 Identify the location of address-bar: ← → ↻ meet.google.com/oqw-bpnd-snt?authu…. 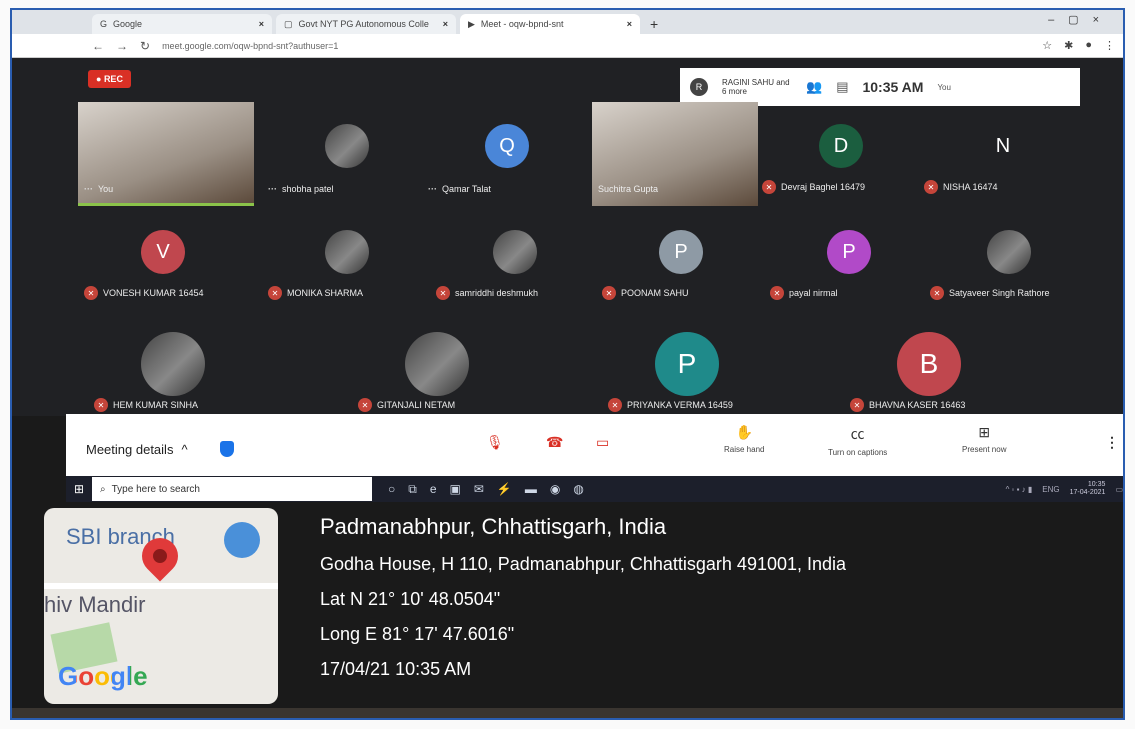
(567, 46).